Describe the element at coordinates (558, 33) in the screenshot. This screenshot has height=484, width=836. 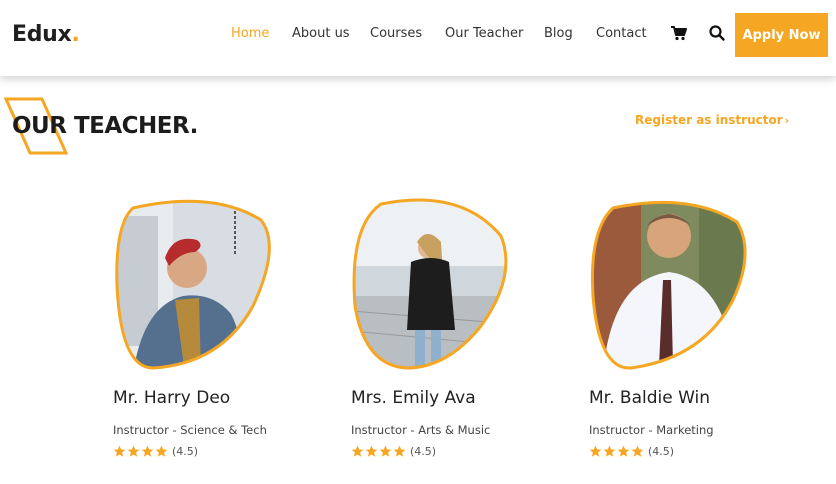
I see `nav-item-blog: Blog` at that location.